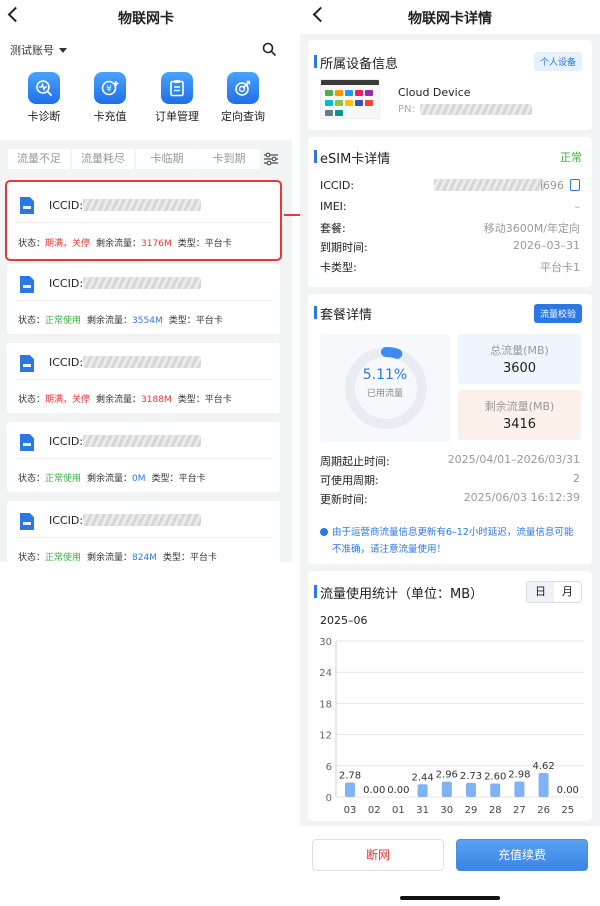 This screenshot has height=906, width=600. I want to click on nav-bar: 物联网卡详情, so click(450, 17).